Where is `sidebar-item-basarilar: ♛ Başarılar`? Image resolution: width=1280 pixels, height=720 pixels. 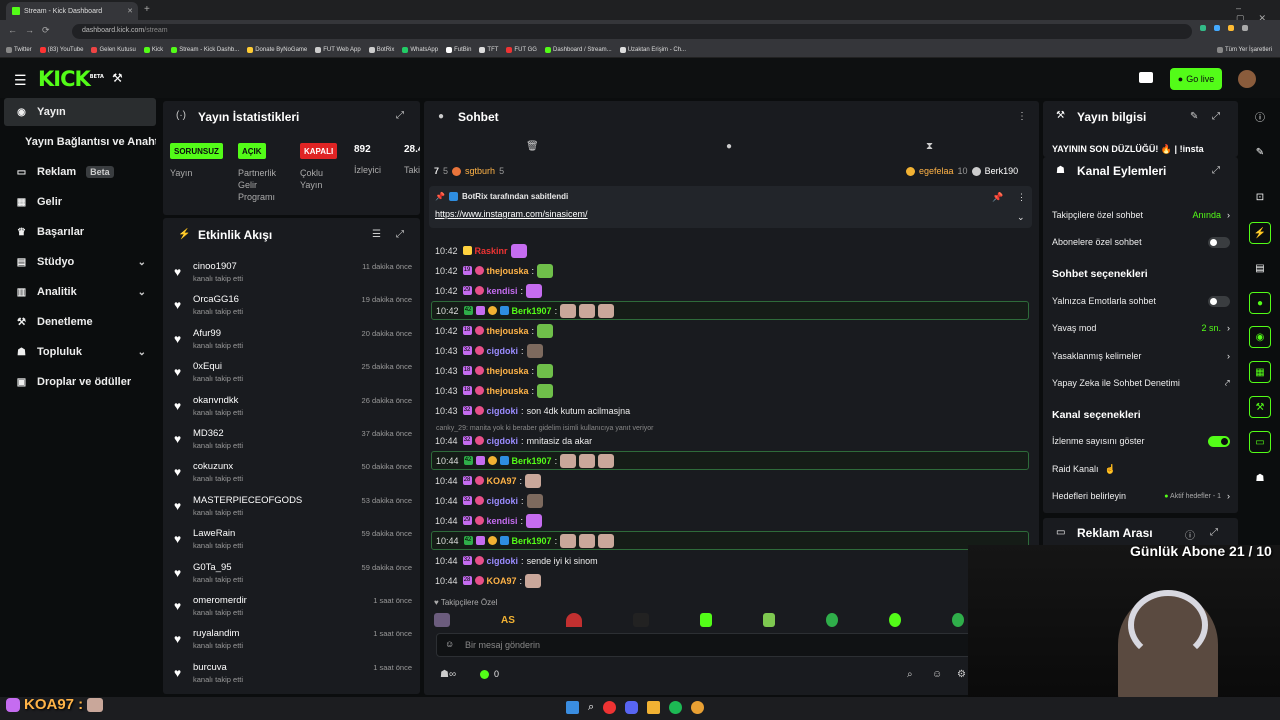 sidebar-item-basarilar: ♛ Başarılar is located at coordinates (80, 232).